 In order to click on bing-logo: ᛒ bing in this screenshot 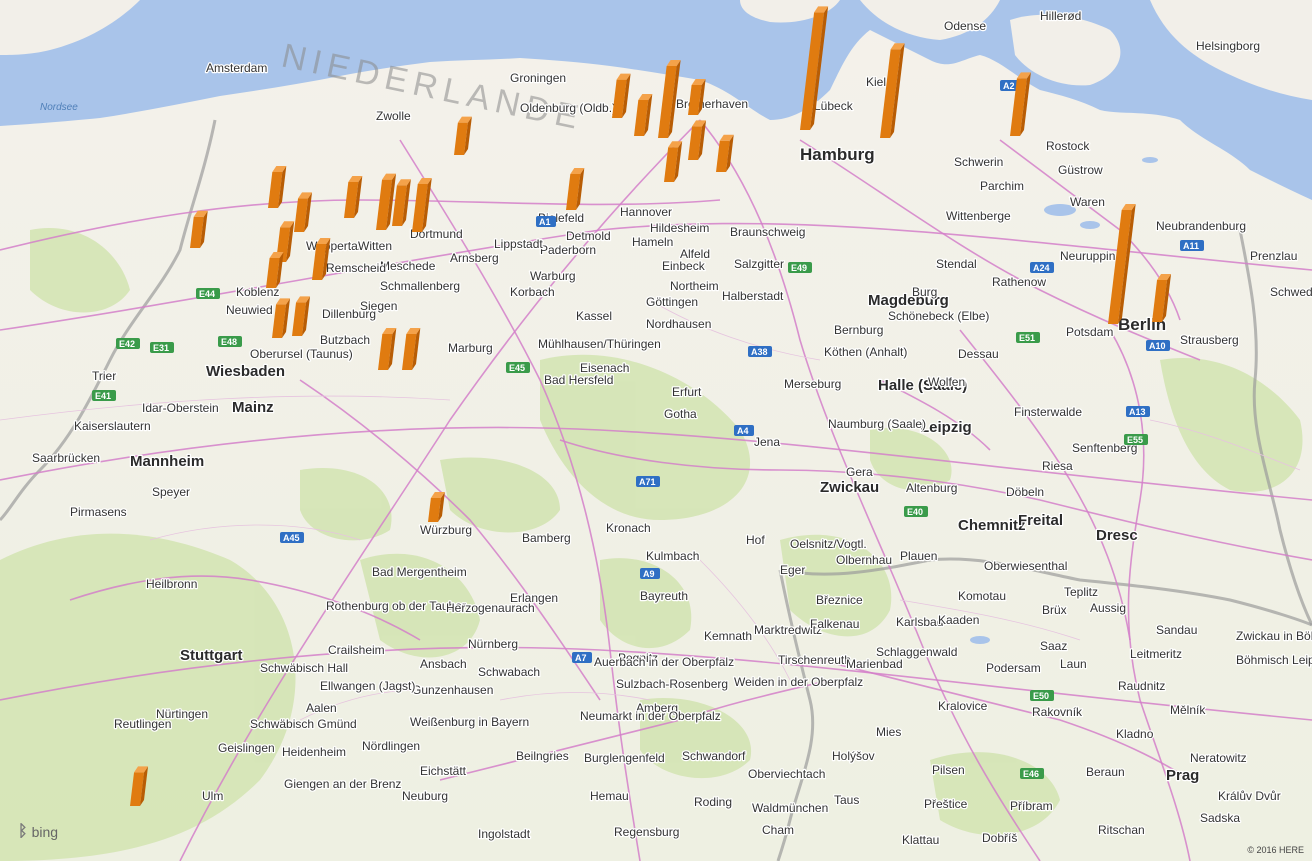, I will do `click(38, 832)`.